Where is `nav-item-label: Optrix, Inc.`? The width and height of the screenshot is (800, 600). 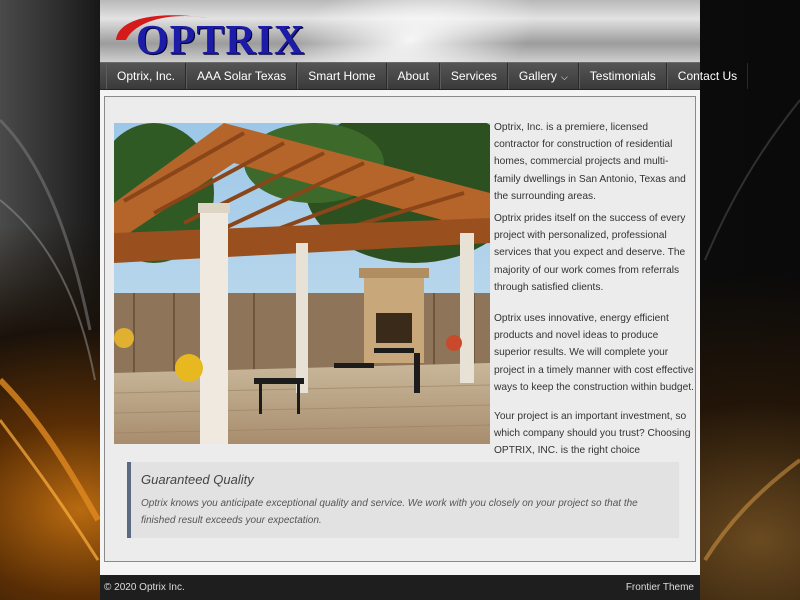
nav-item-label: Optrix, Inc. is located at coordinates (146, 76).